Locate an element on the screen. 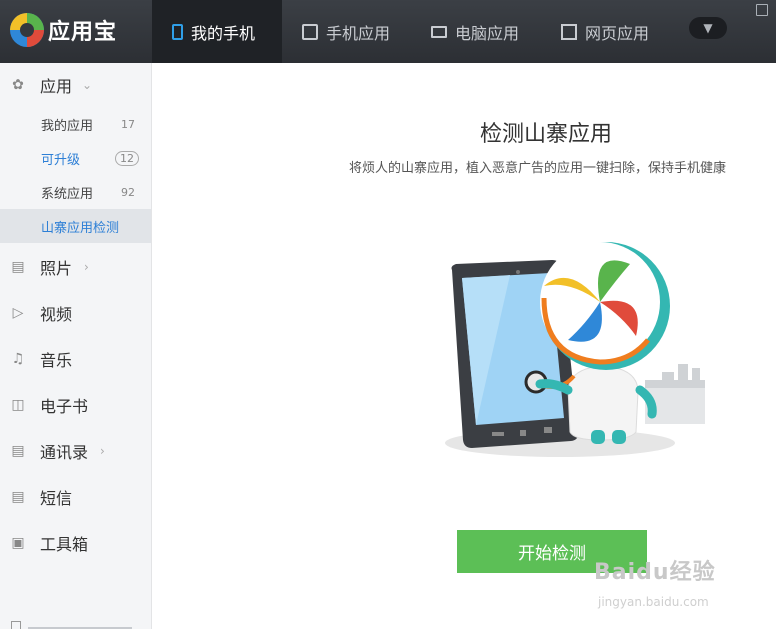  music-icon: ♫ is located at coordinates (18, 359).